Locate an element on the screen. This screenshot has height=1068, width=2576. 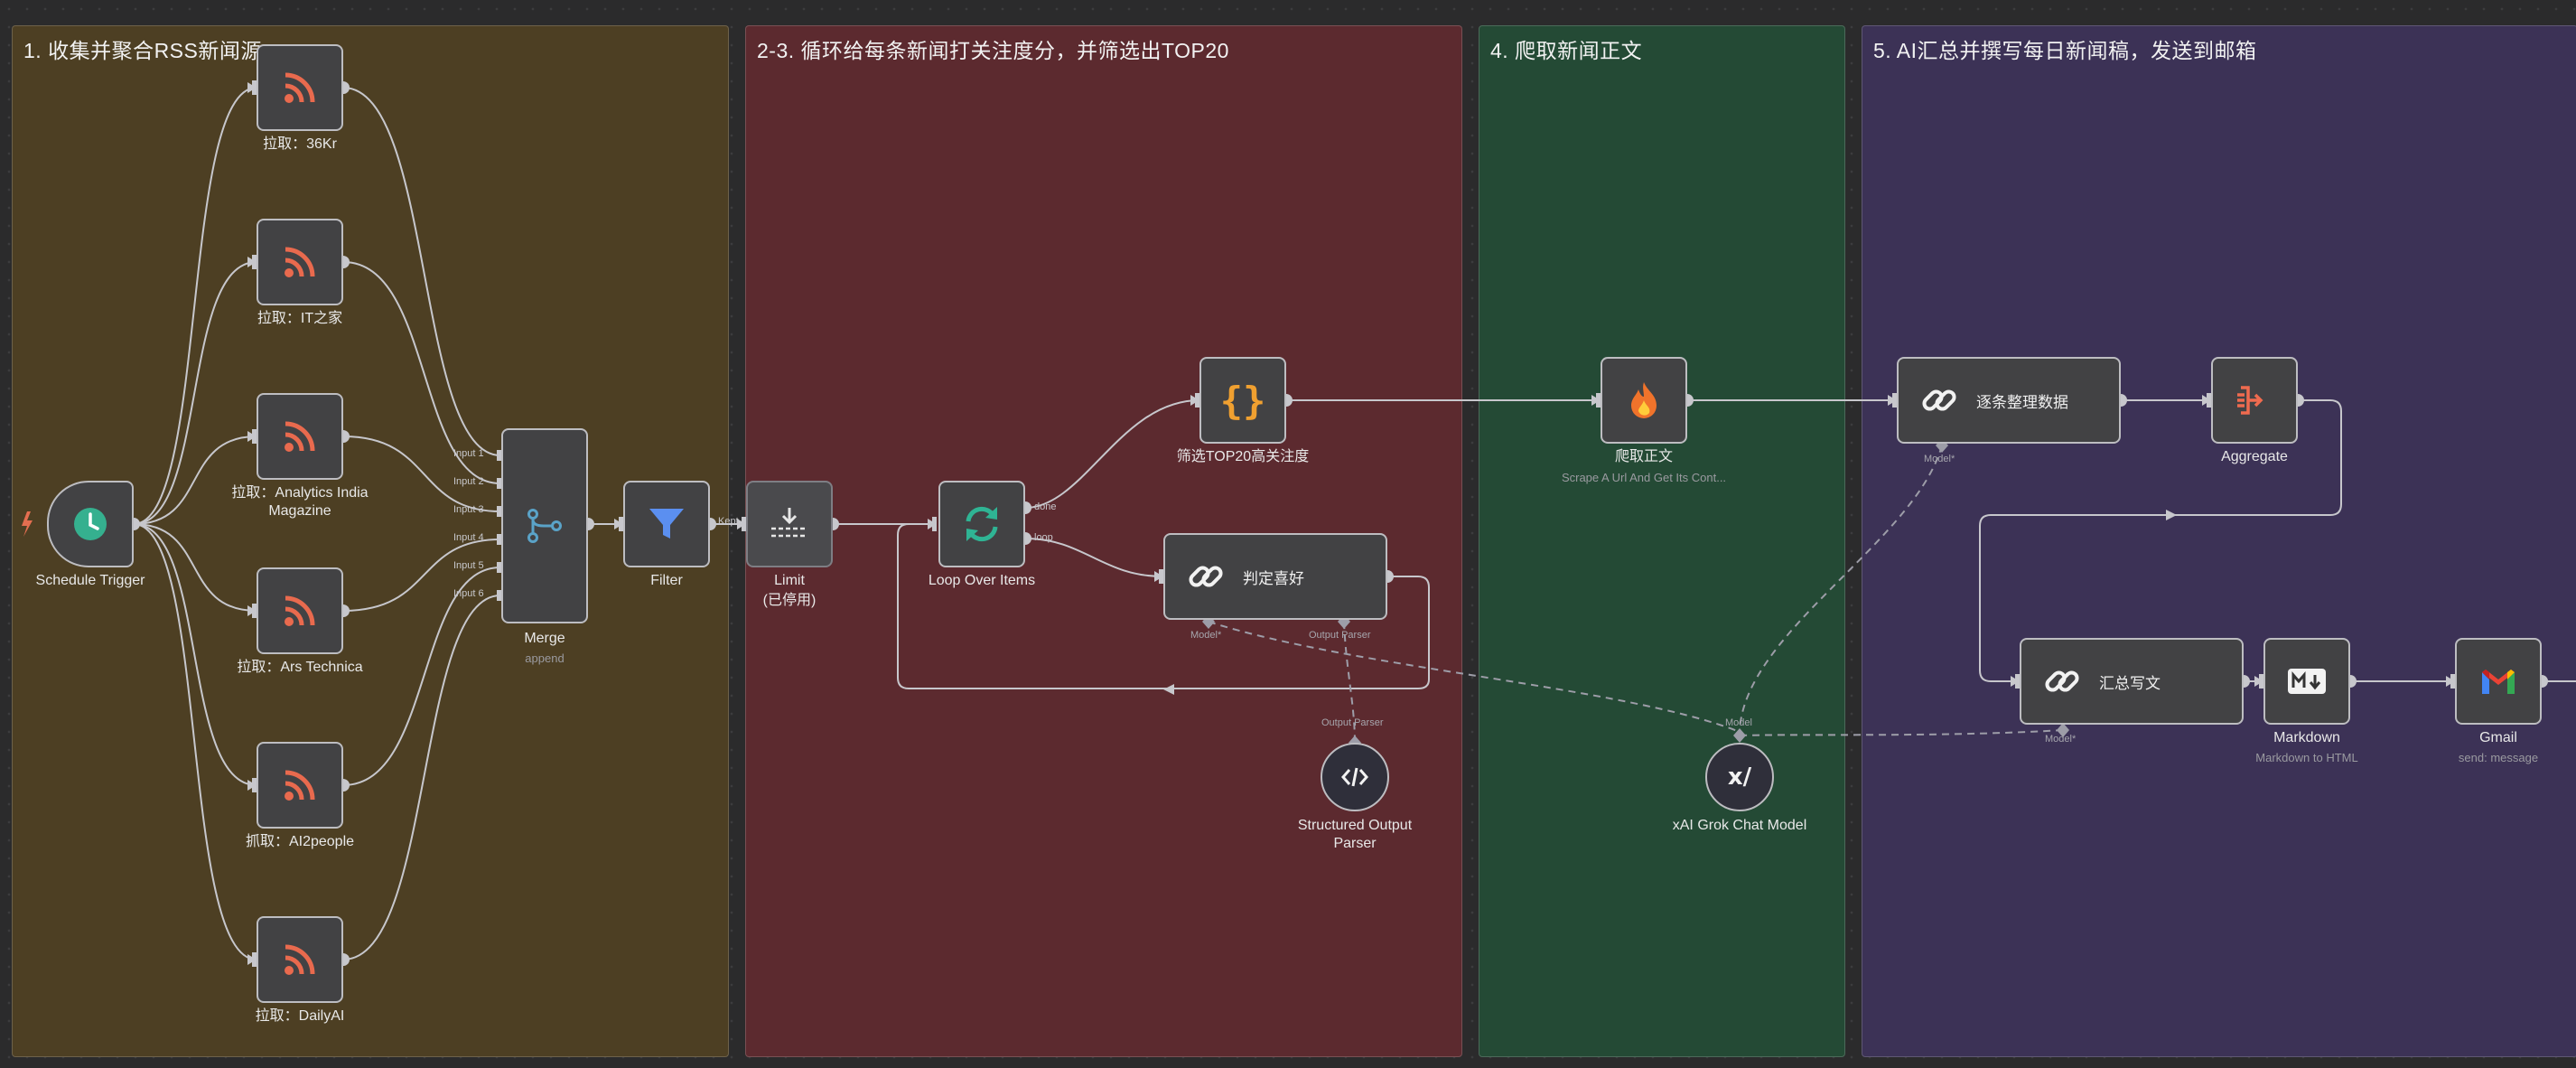
node-label: Structured Output is located at coordinates (1355, 825).